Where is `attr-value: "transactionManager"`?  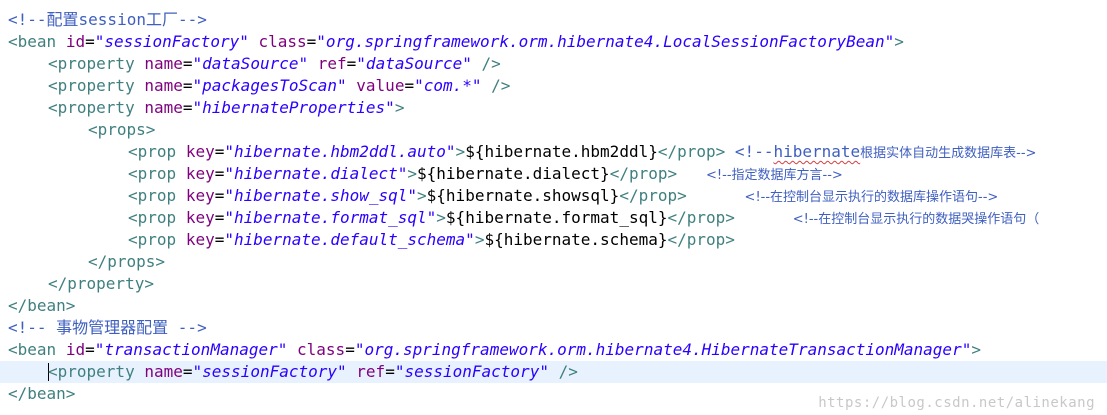 attr-value: "transactionManager" is located at coordinates (191, 349).